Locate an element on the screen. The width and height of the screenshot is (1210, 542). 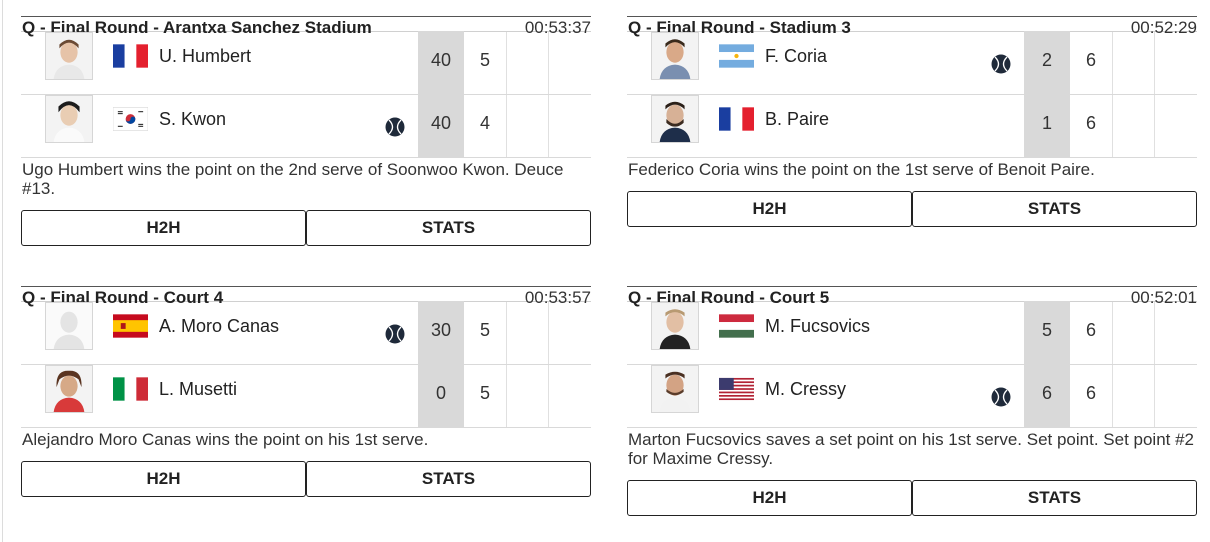
player-row: A. Moro Canas 30 5 is located at coordinates (306, 333).